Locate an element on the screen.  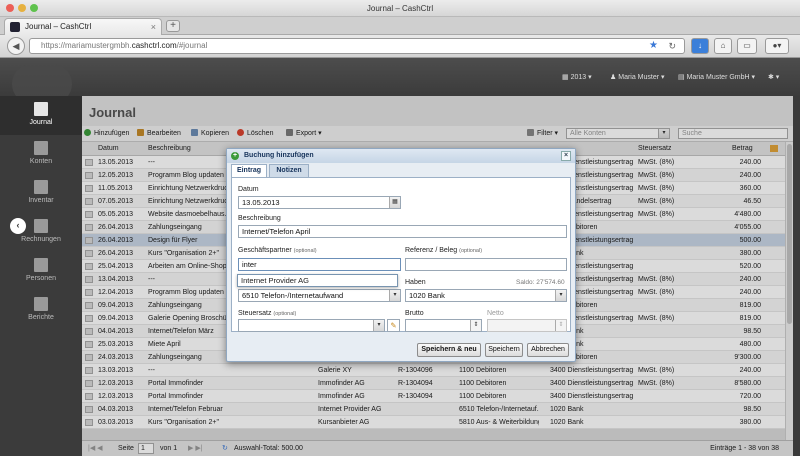
calendar-icon: ▦ is located at coordinates (394, 202).